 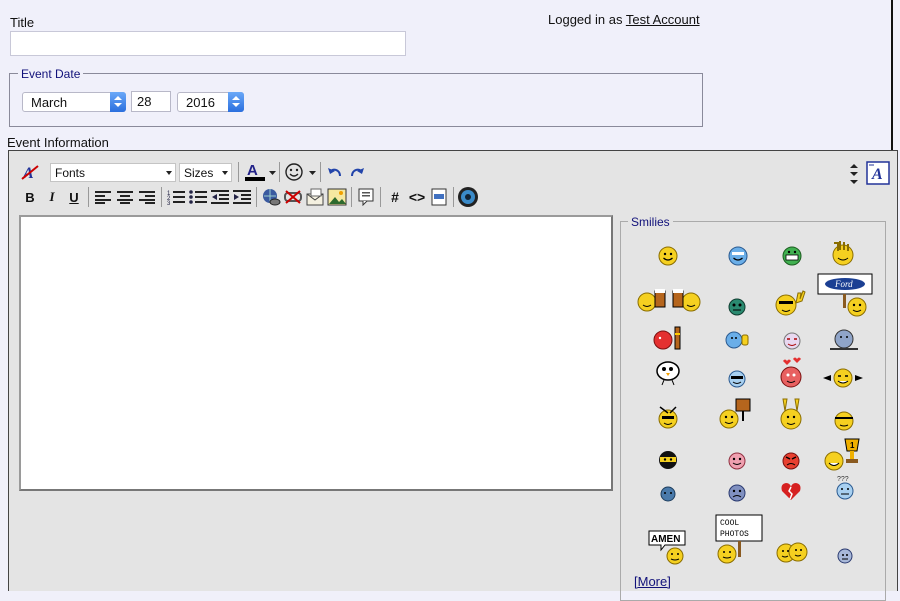 I want to click on bold-button: B, so click(x=30, y=197).